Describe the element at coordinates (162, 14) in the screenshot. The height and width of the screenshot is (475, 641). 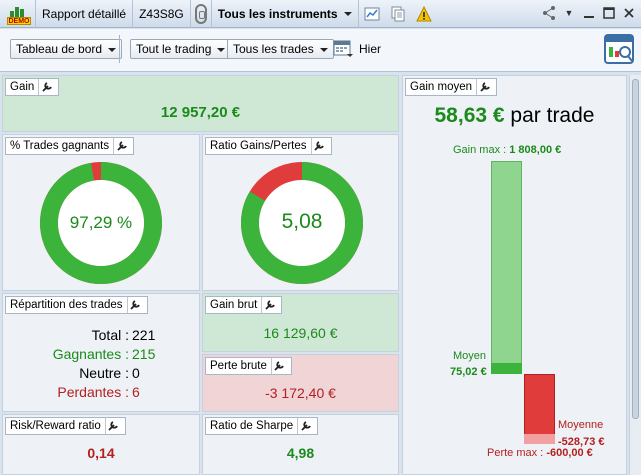
I see `account-id: Z43S8G` at that location.